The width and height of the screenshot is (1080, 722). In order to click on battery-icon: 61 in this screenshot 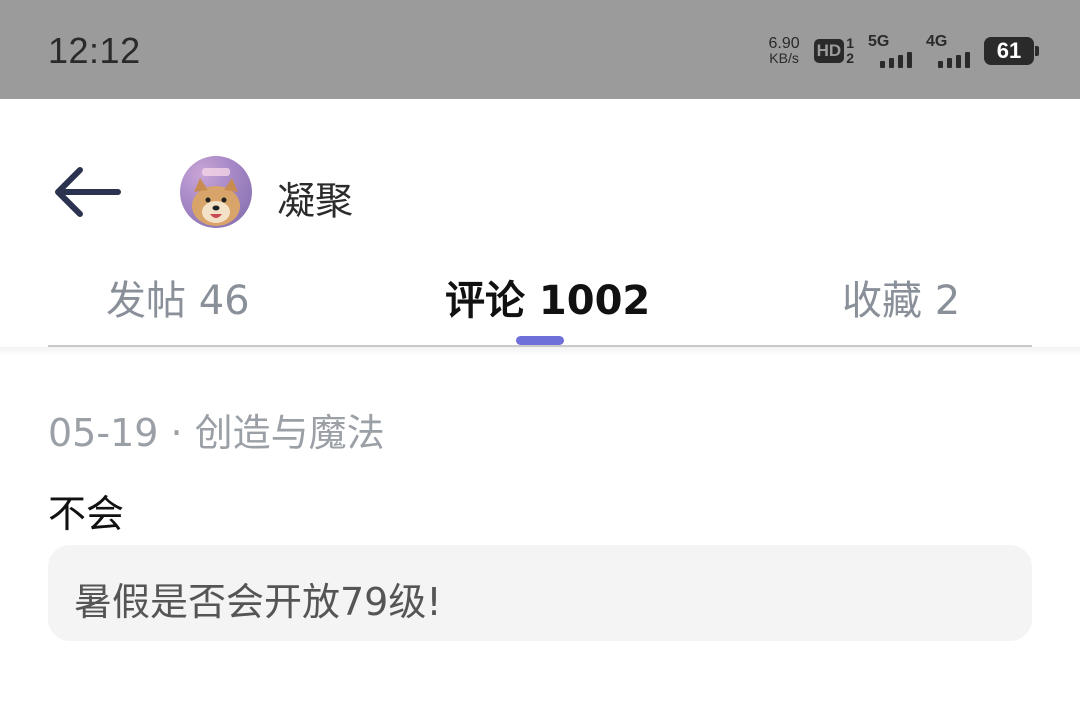, I will do `click(1011, 51)`.